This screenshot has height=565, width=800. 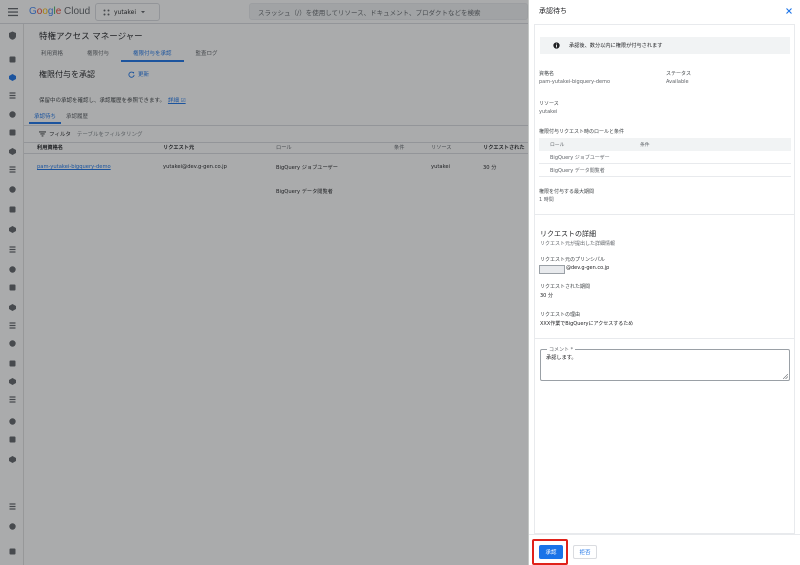 I want to click on roles-header-condition: 条件, so click(x=645, y=145).